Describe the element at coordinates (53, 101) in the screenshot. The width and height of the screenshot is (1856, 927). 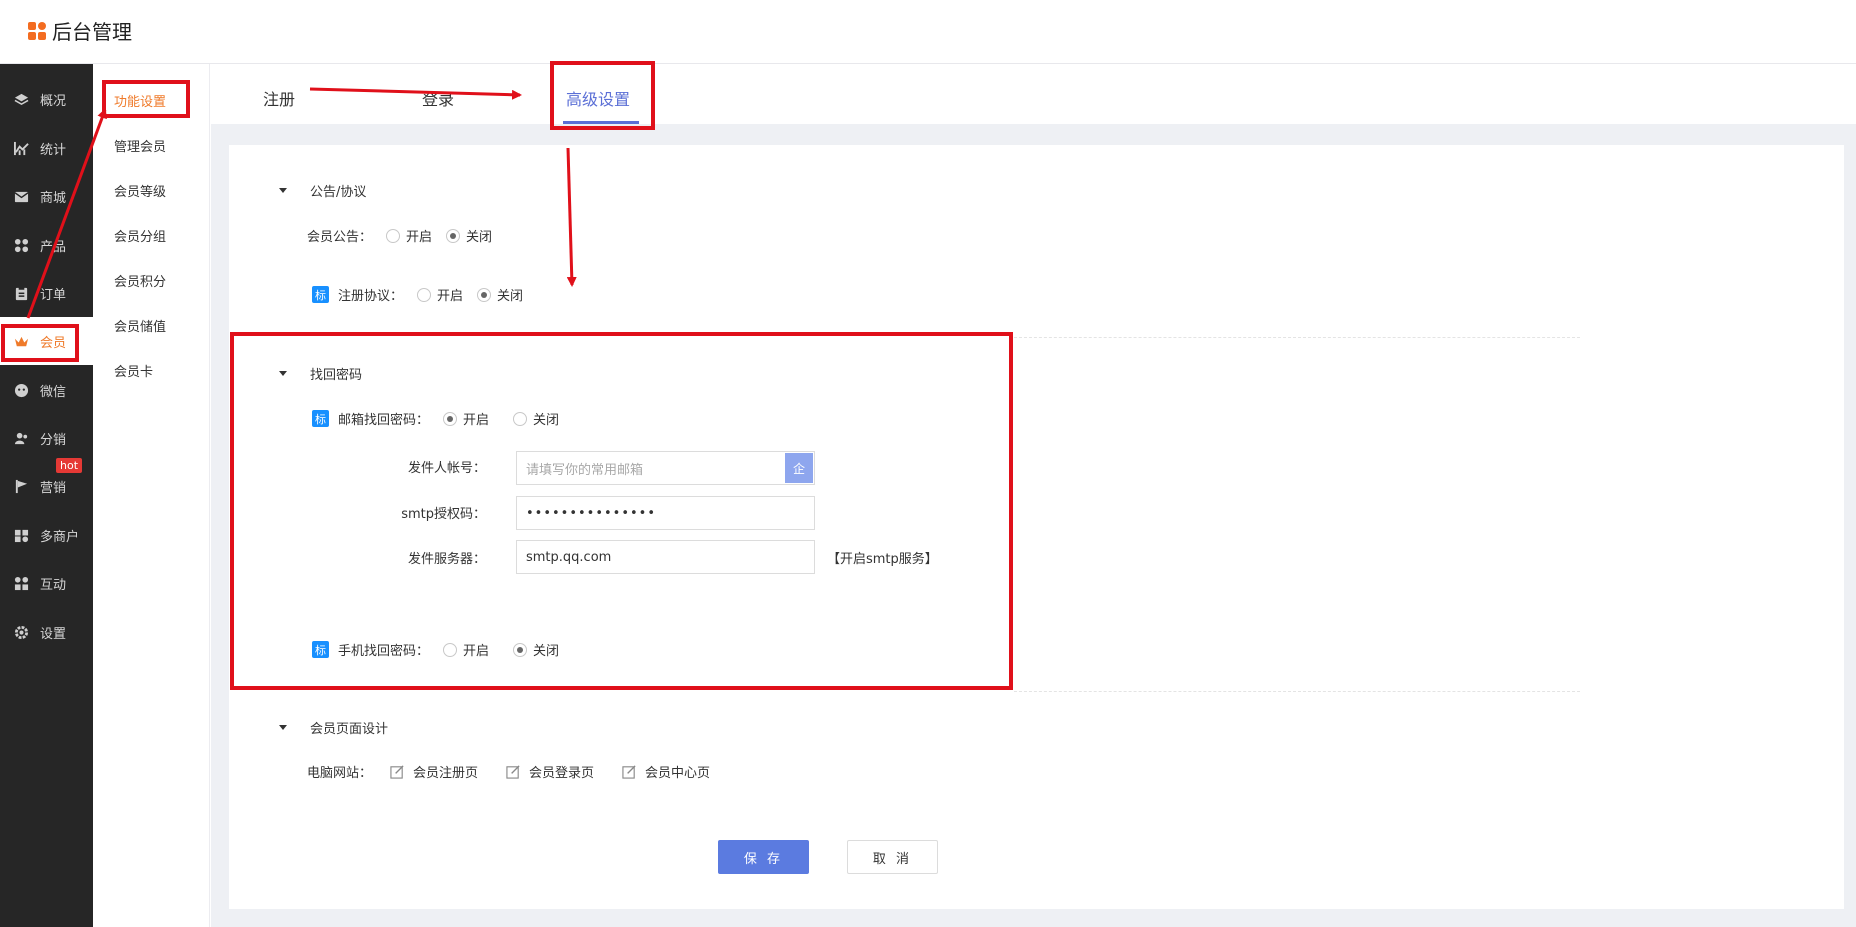
I see `sidebar-item-label: 概况` at that location.